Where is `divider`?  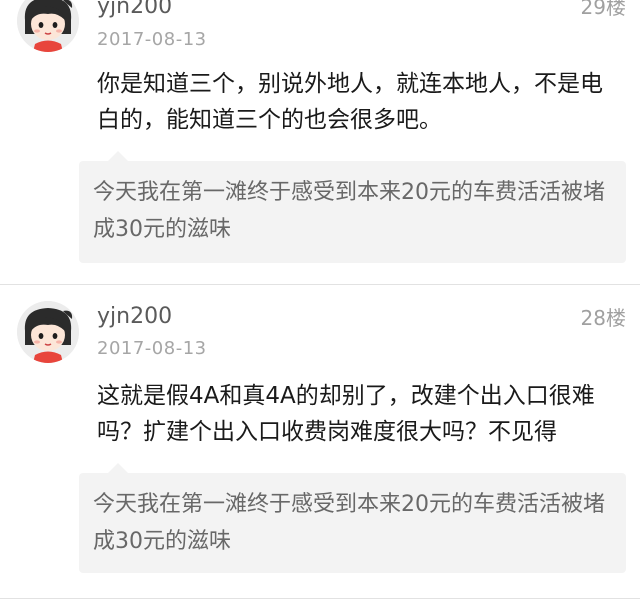
divider is located at coordinates (320, 598).